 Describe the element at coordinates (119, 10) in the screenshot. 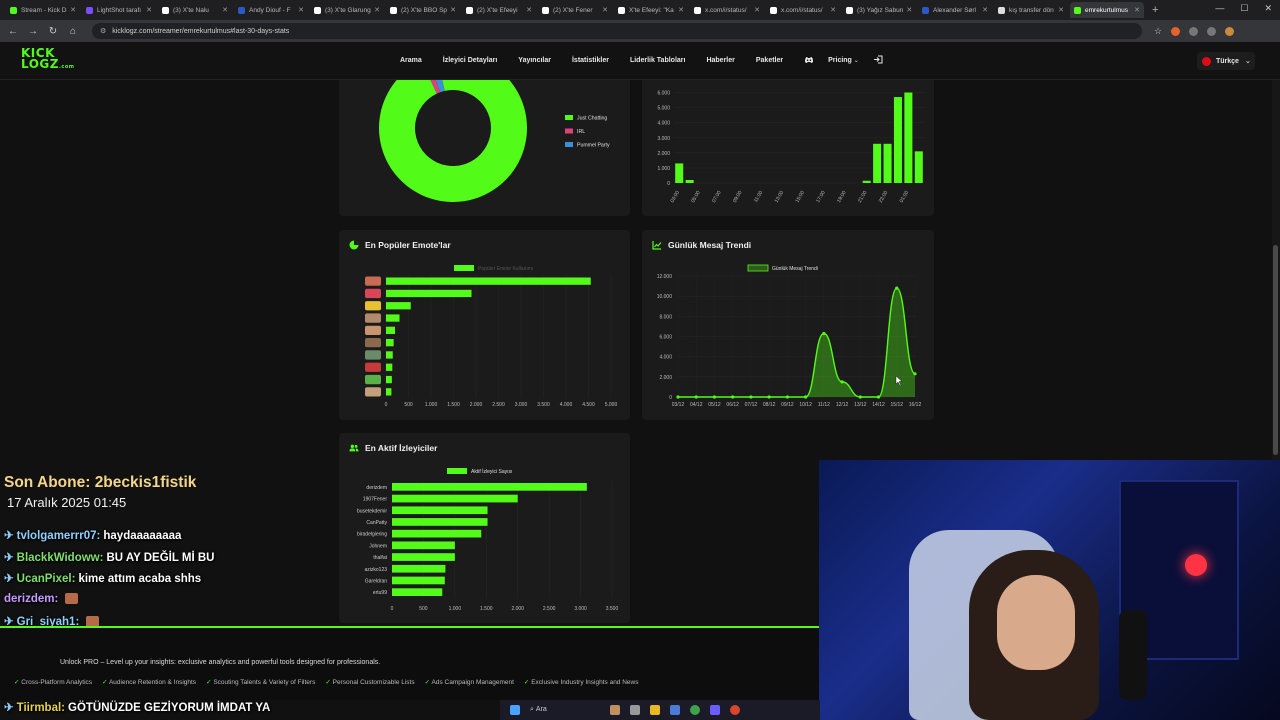

I see `browser-tab: LightShot tarafı ✕` at that location.